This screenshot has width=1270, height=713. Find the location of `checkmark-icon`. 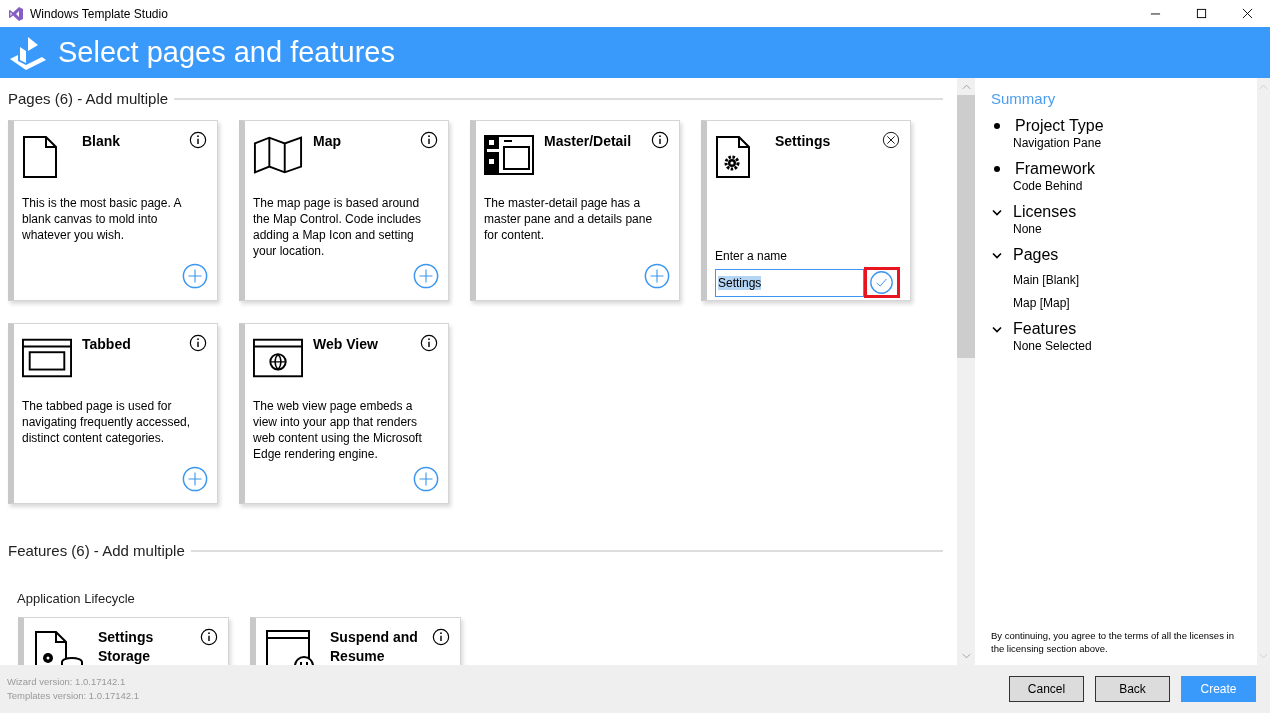

checkmark-icon is located at coordinates (882, 282).